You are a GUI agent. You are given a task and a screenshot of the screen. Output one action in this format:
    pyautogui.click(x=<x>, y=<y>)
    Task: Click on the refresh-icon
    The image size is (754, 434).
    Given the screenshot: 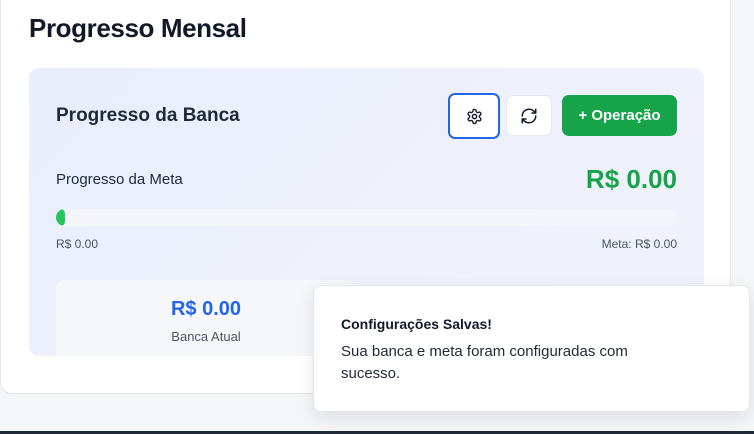 What is the action you would take?
    pyautogui.click(x=529, y=116)
    